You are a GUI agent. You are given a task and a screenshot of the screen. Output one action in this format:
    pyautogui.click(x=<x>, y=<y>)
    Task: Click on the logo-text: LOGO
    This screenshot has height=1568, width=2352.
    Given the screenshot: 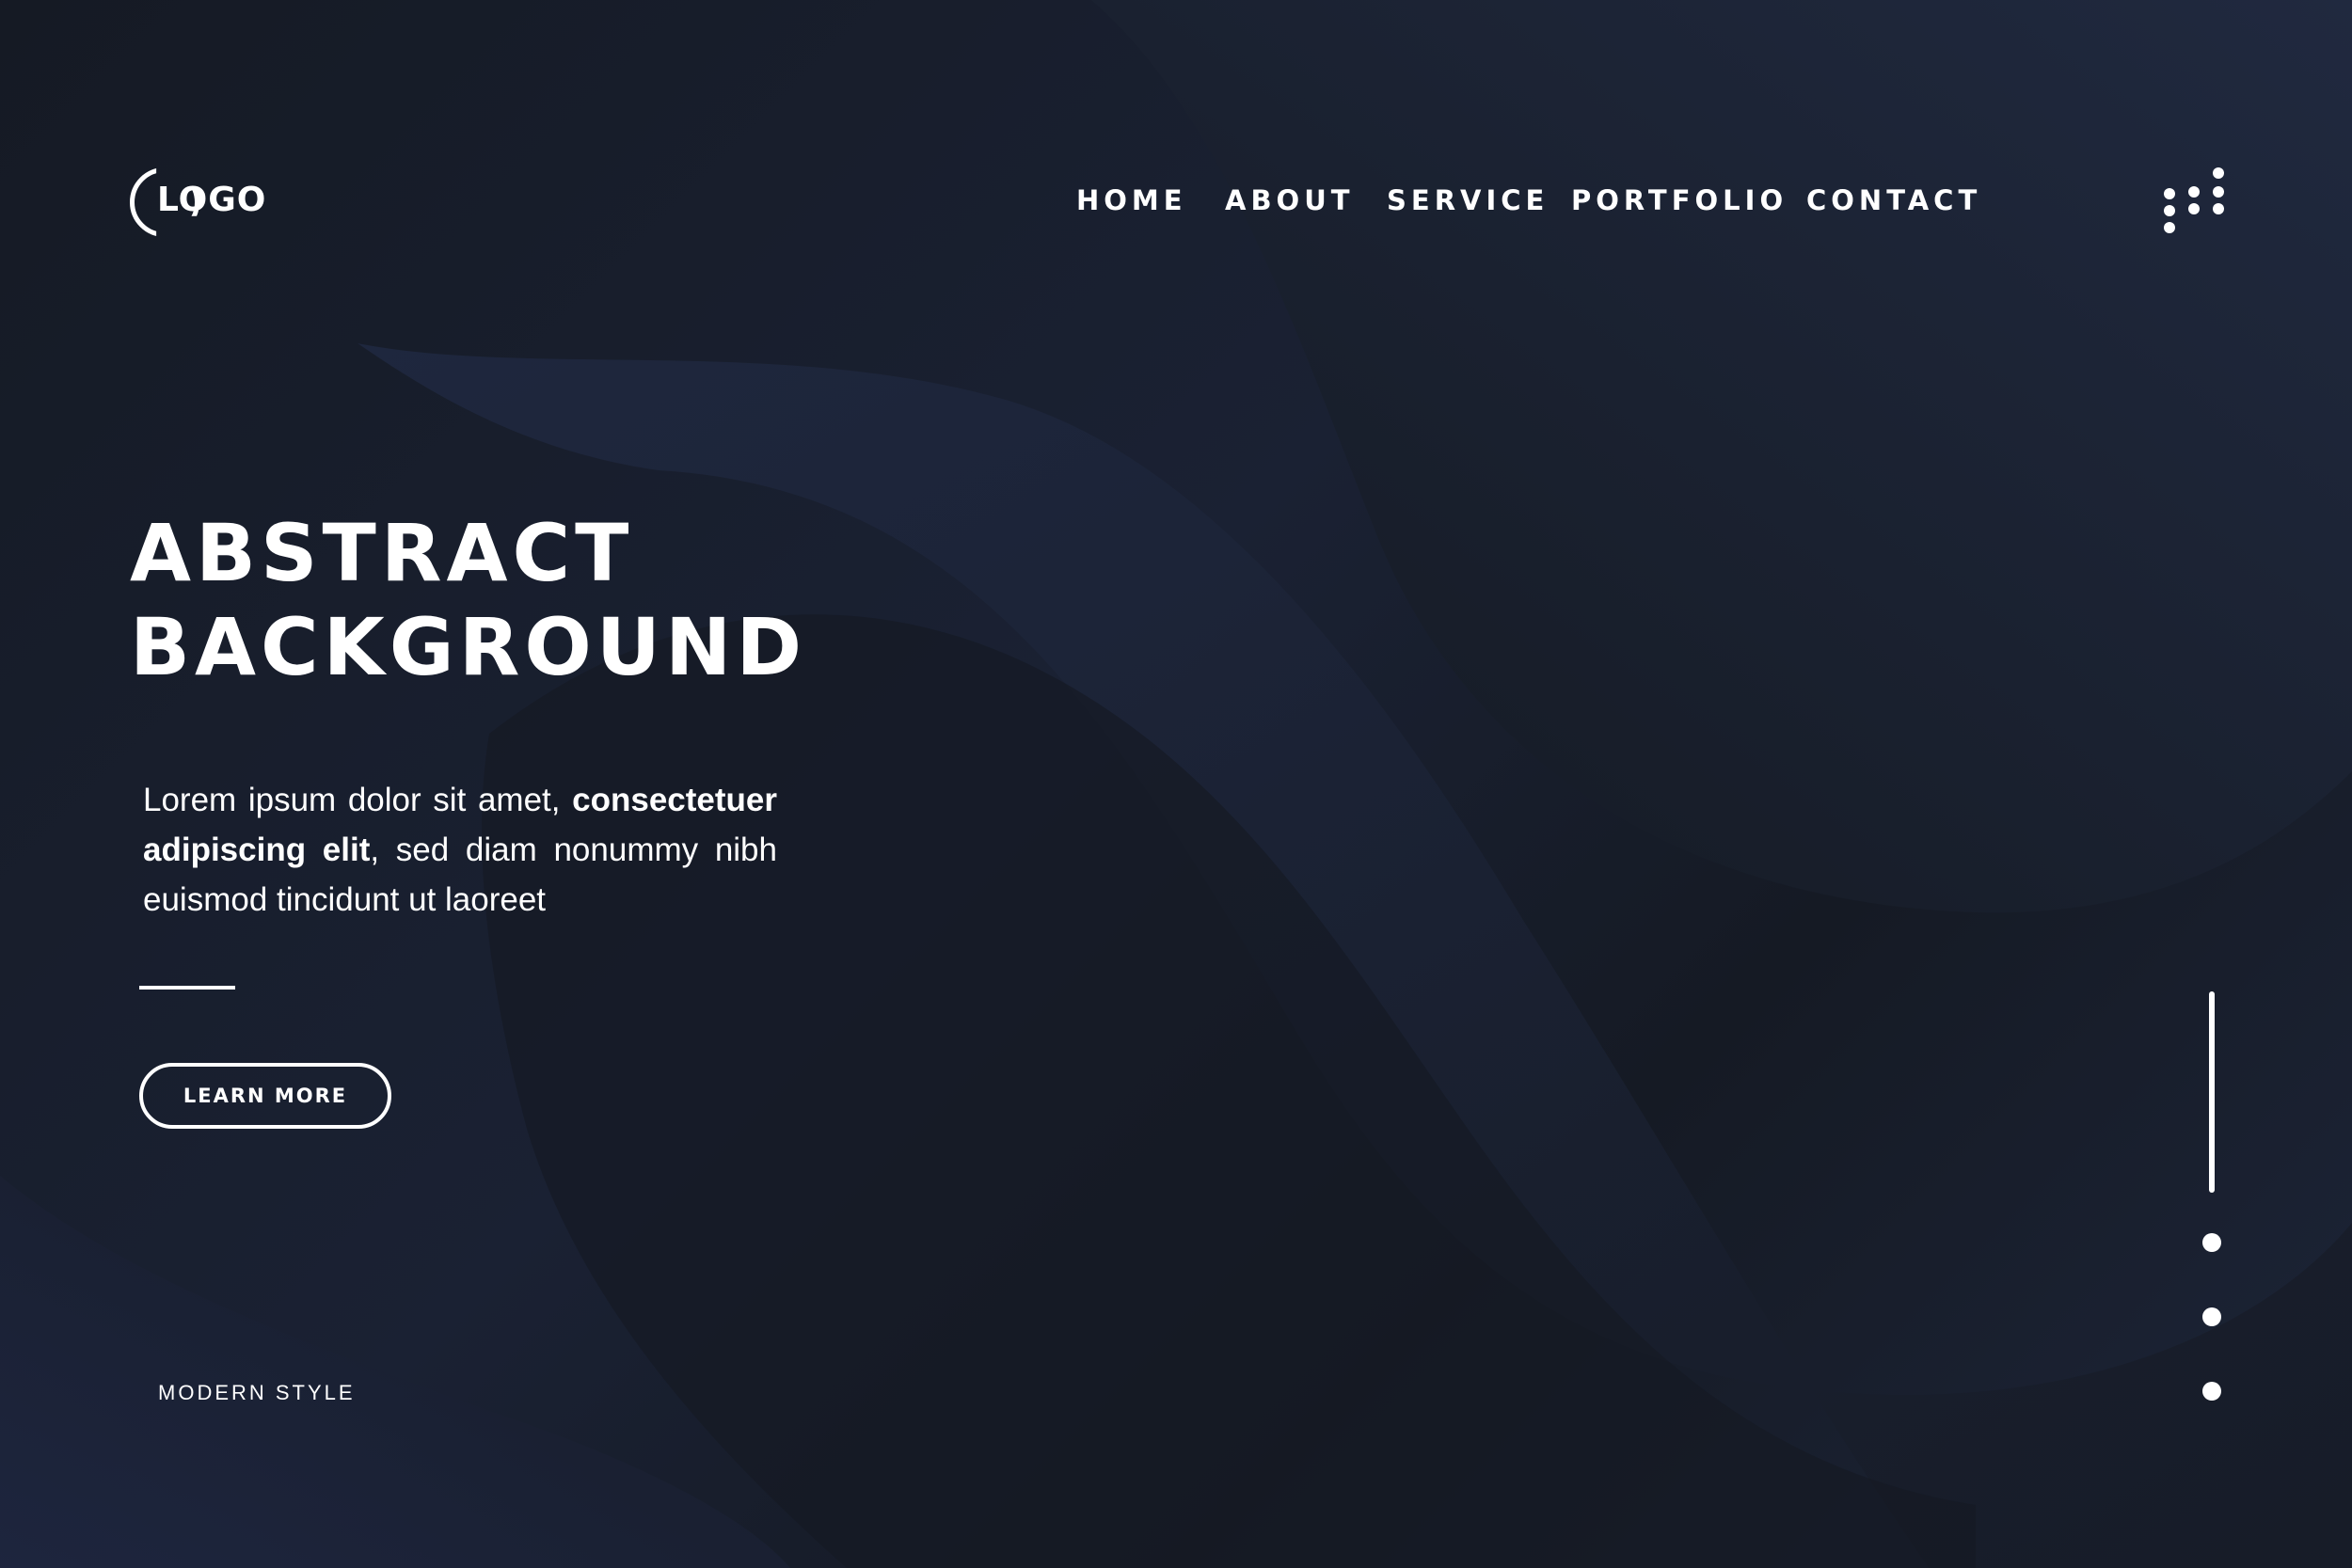 What is the action you would take?
    pyautogui.click(x=212, y=200)
    